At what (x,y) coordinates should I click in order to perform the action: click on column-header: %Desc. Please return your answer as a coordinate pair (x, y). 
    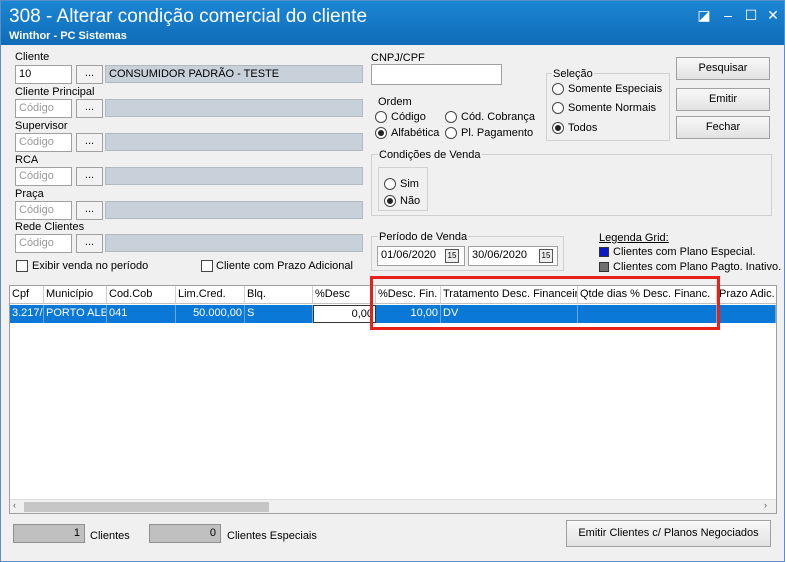
    Looking at the image, I should click on (344, 295).